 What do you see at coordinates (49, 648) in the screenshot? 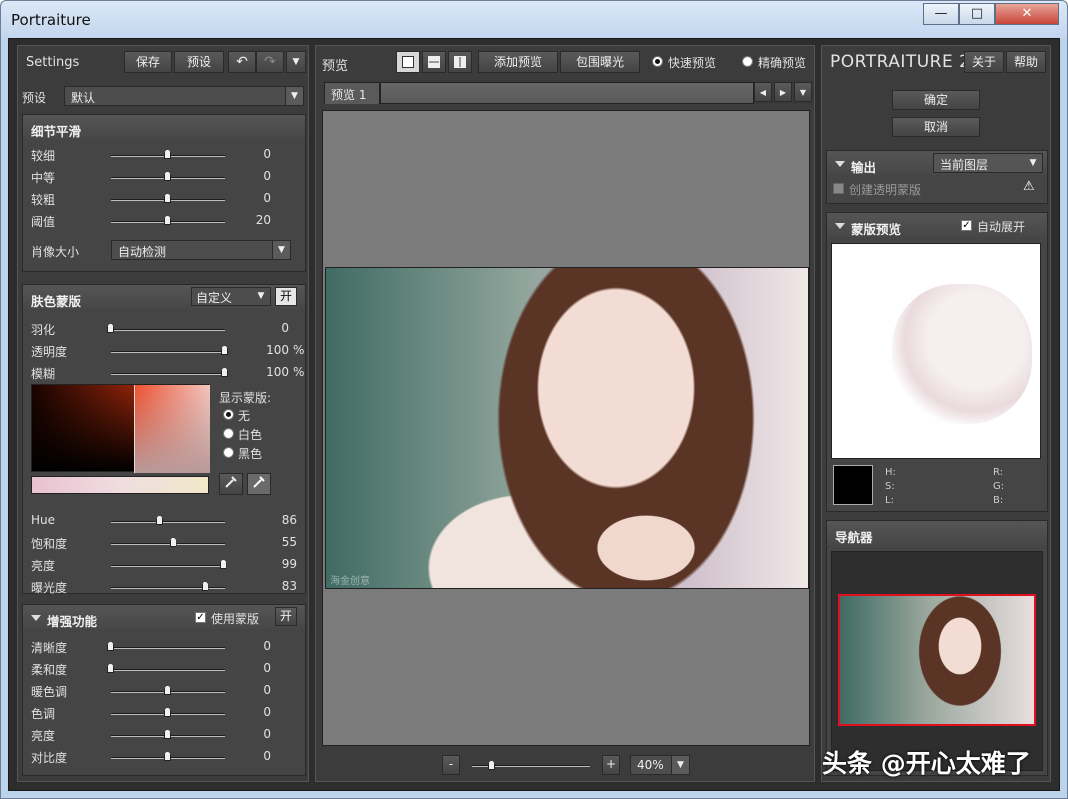
I see `slider-label: 清晰度` at bounding box center [49, 648].